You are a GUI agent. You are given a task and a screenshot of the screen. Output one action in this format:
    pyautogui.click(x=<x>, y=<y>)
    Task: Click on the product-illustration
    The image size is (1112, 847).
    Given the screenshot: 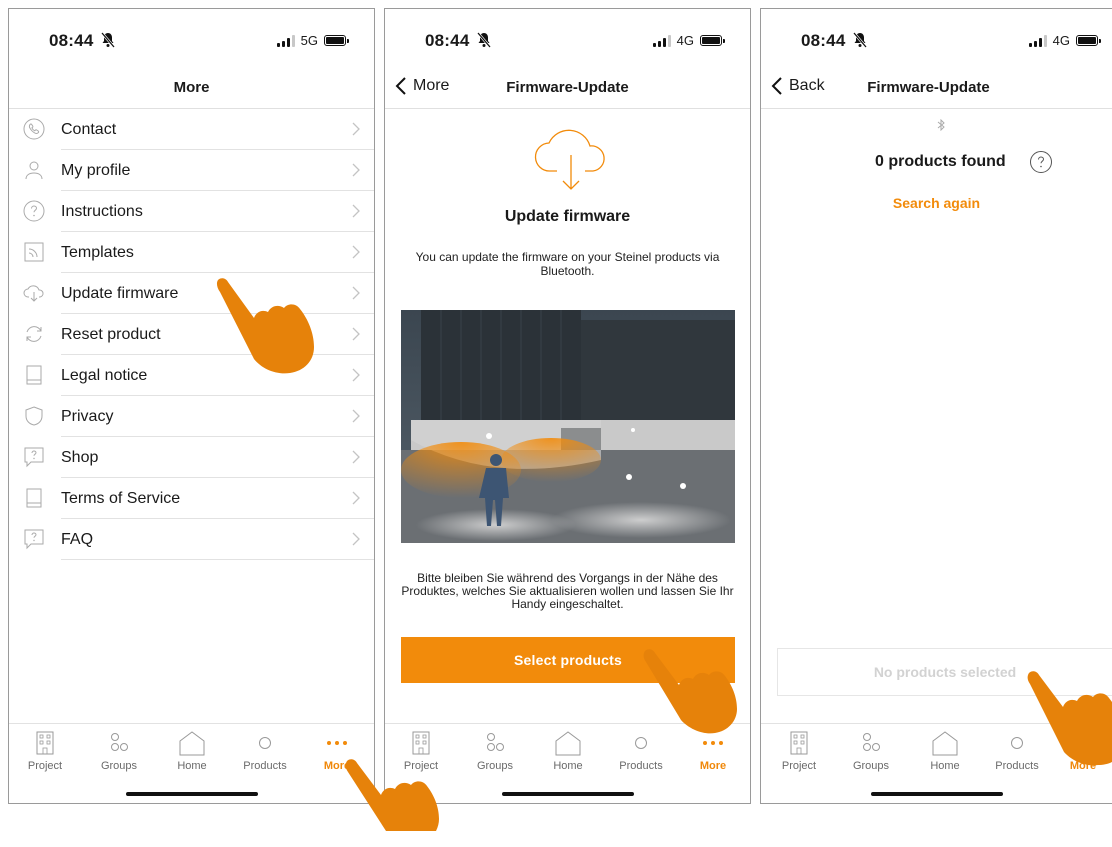 What is the action you would take?
    pyautogui.click(x=568, y=426)
    